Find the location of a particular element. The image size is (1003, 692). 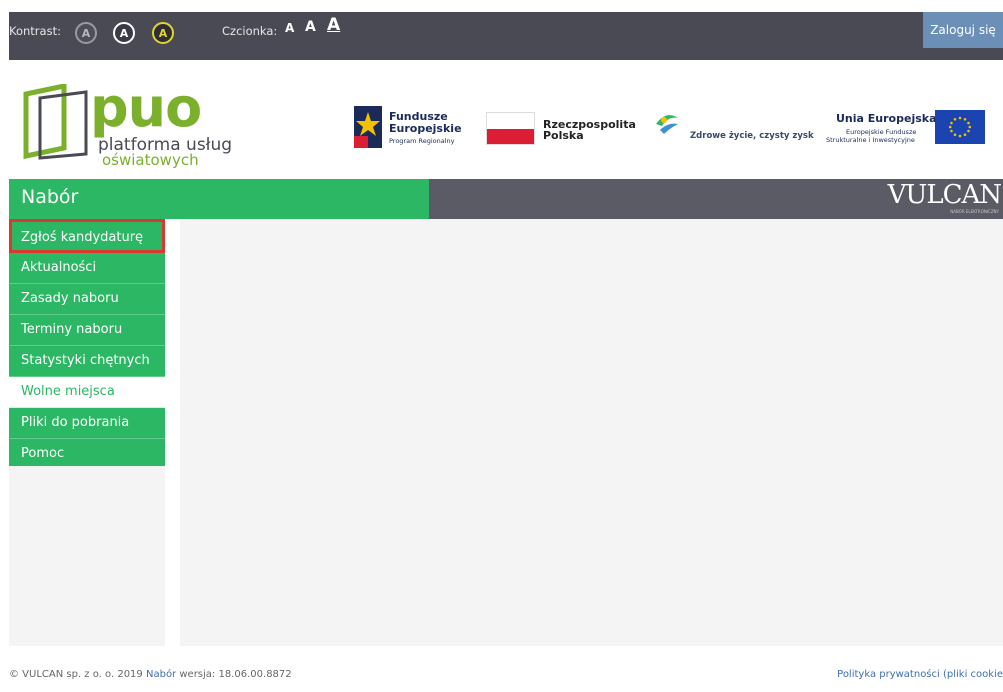

version-number: 18.06.00.8872 is located at coordinates (255, 674).